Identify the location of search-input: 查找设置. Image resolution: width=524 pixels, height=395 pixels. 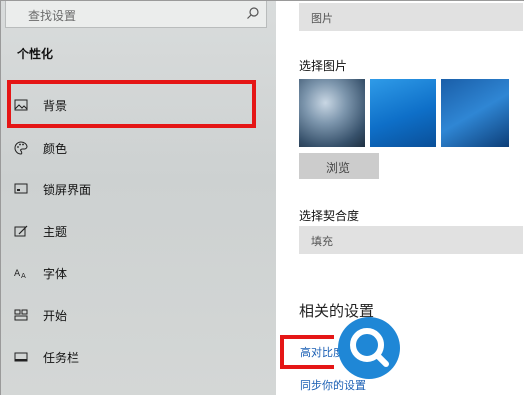
(52, 15).